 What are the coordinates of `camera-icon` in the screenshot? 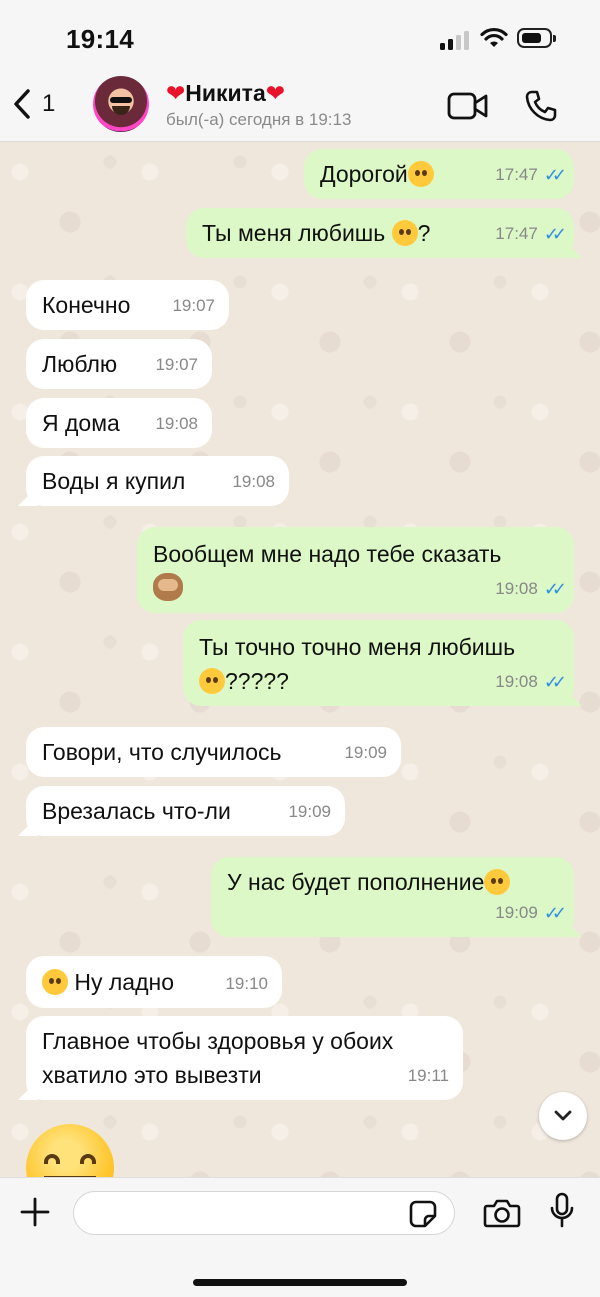 It's located at (502, 1213).